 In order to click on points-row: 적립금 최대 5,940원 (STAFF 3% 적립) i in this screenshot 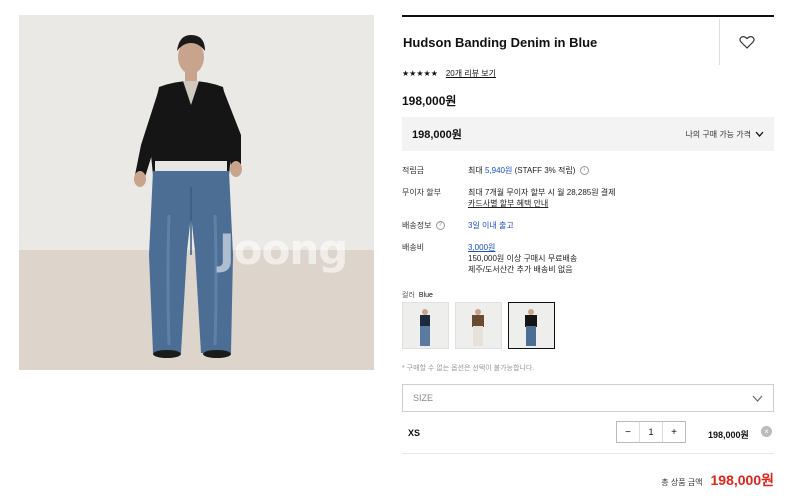, I will do `click(495, 170)`.